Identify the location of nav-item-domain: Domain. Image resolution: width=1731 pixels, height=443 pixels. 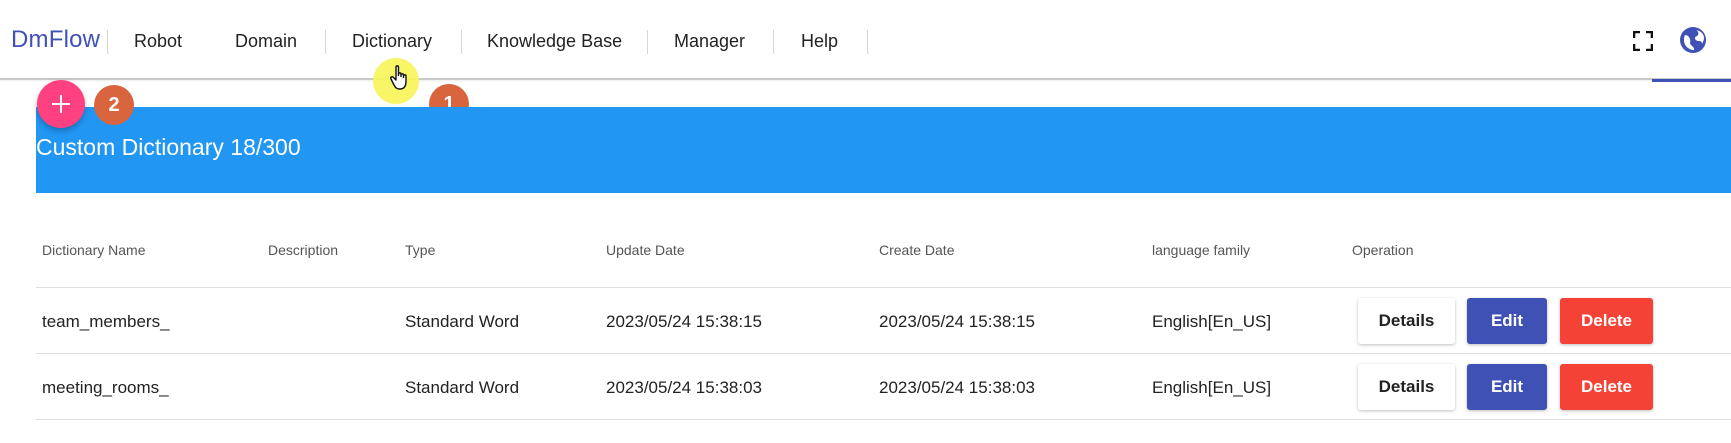
(266, 41).